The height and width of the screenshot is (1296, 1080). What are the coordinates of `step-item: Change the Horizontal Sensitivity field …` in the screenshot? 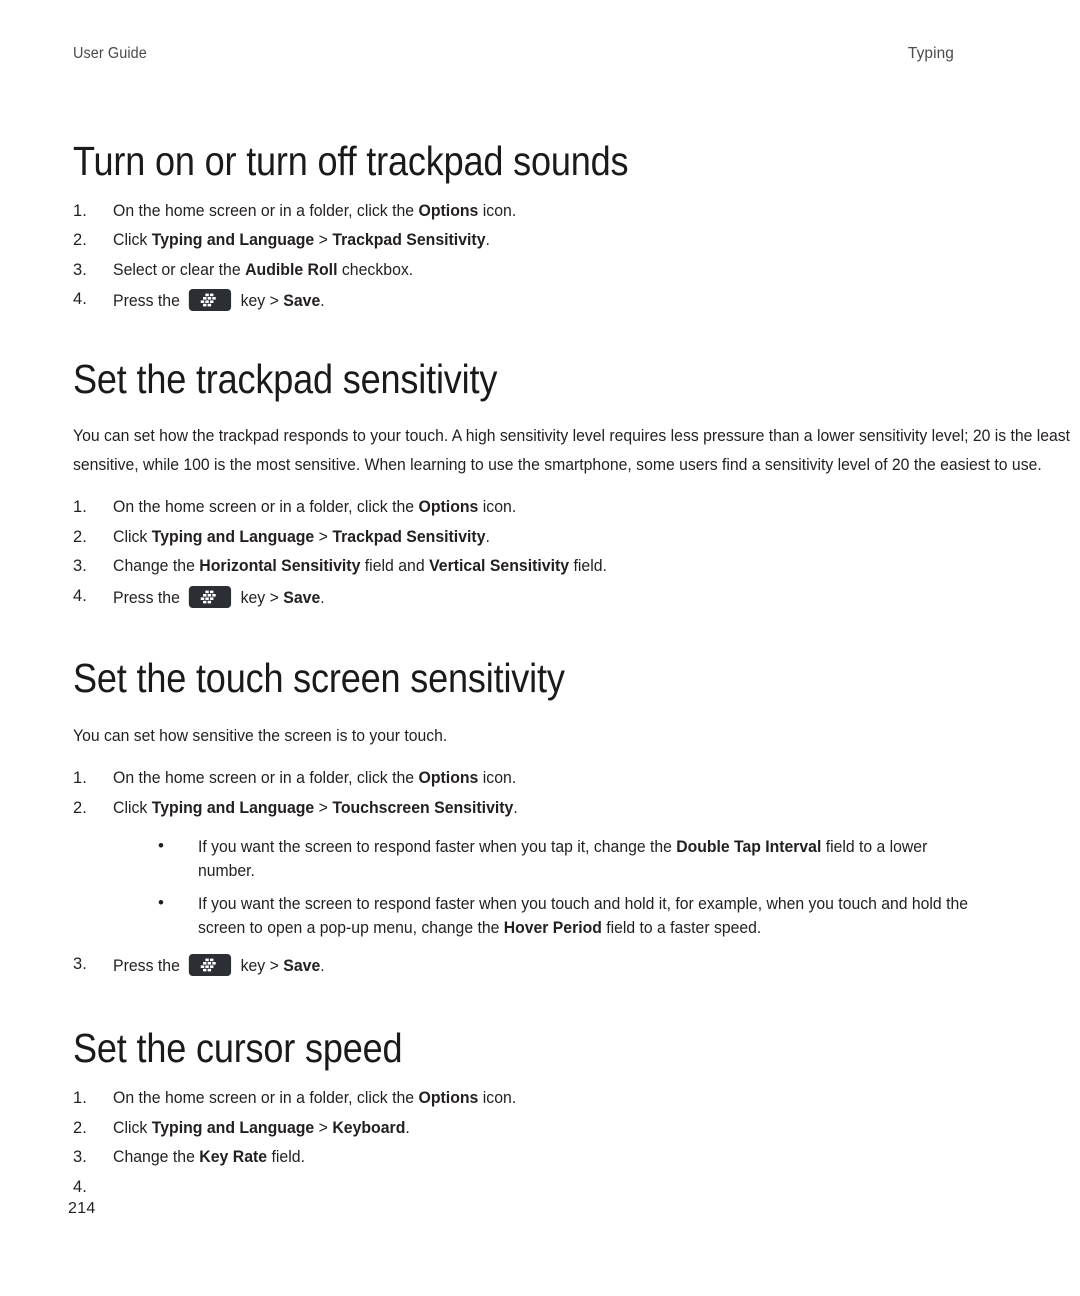 It's located at (547, 566).